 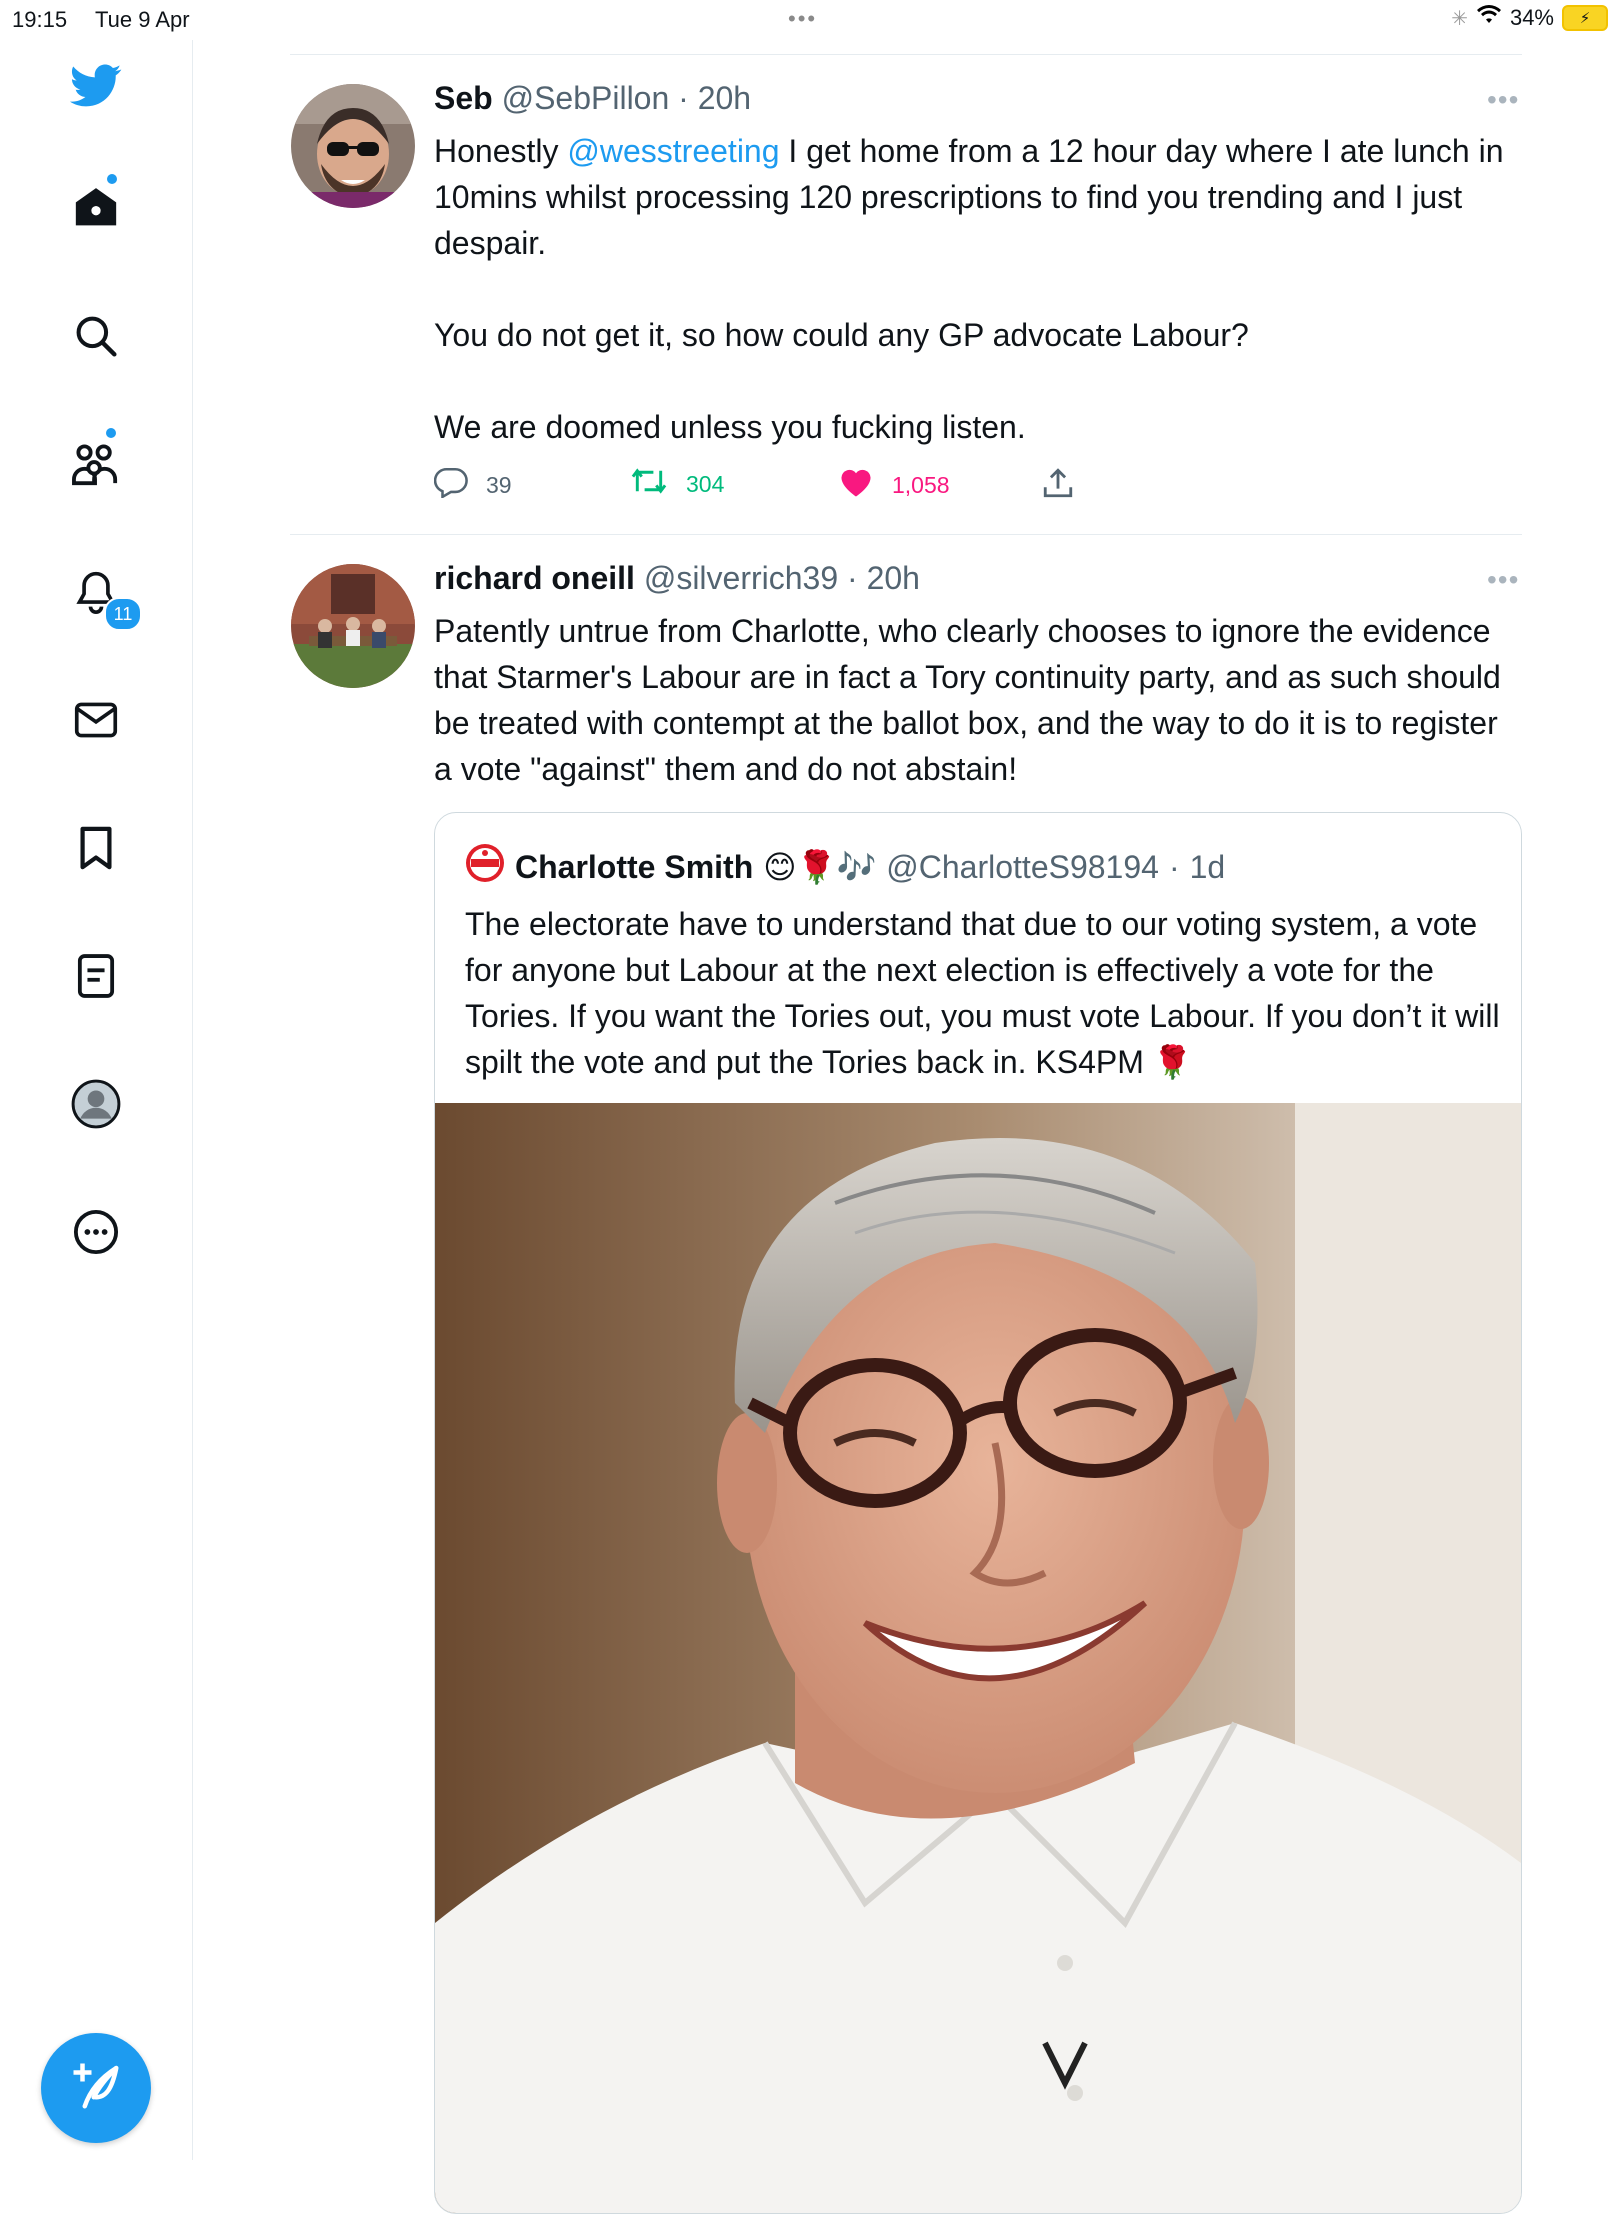 I want to click on compose-tweet-button, so click(x=96, y=2088).